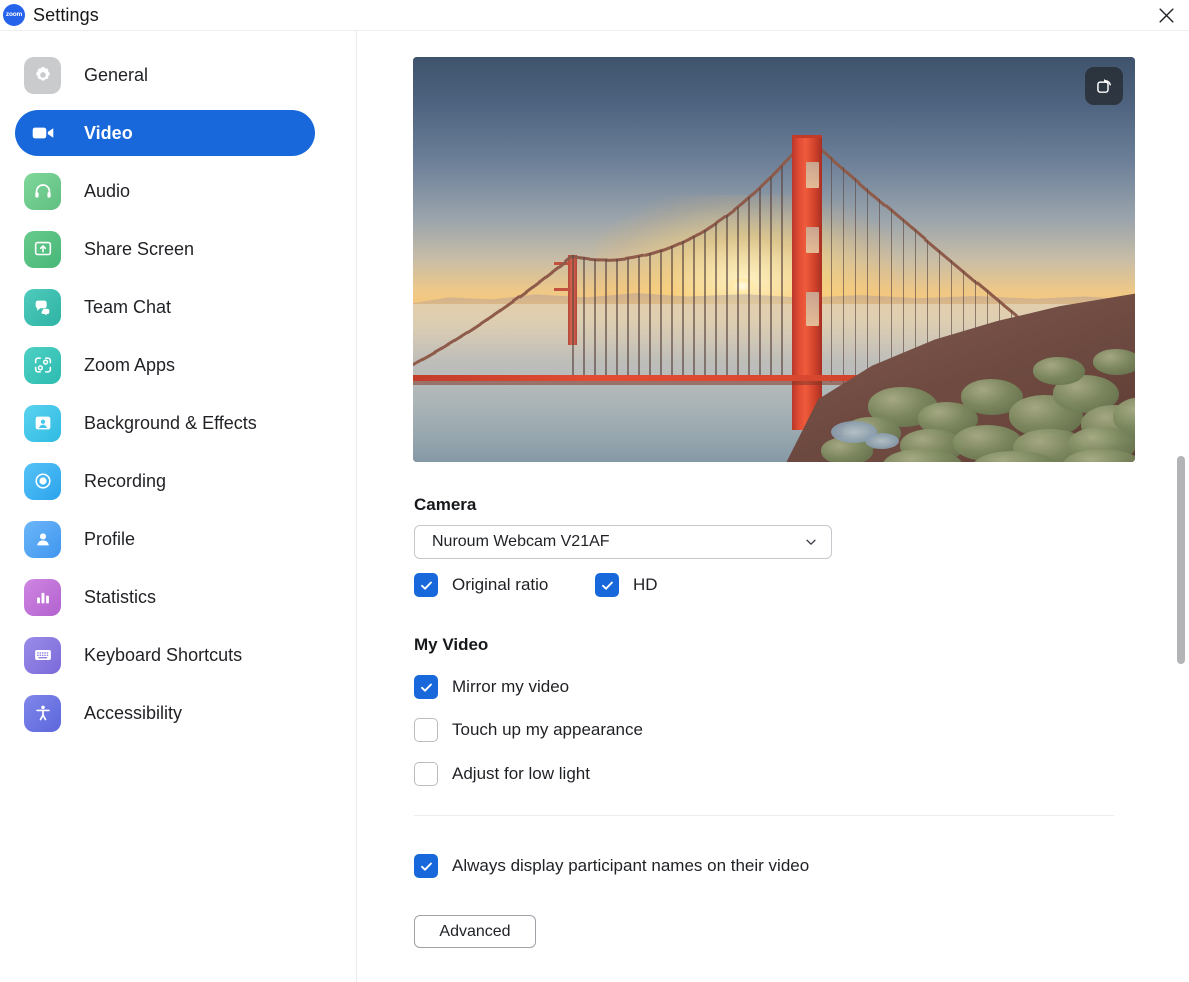 The width and height of the screenshot is (1189, 982). I want to click on sidebar-item-label: General, so click(116, 74).